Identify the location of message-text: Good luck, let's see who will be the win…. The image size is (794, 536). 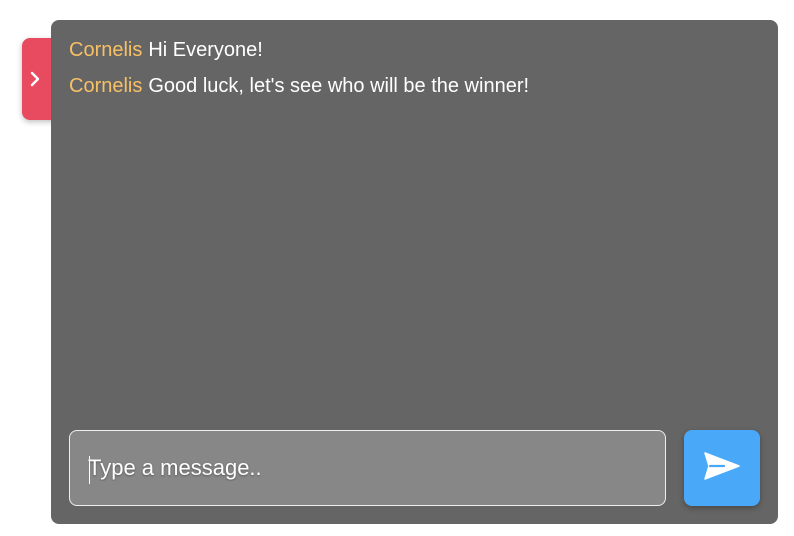
(339, 86).